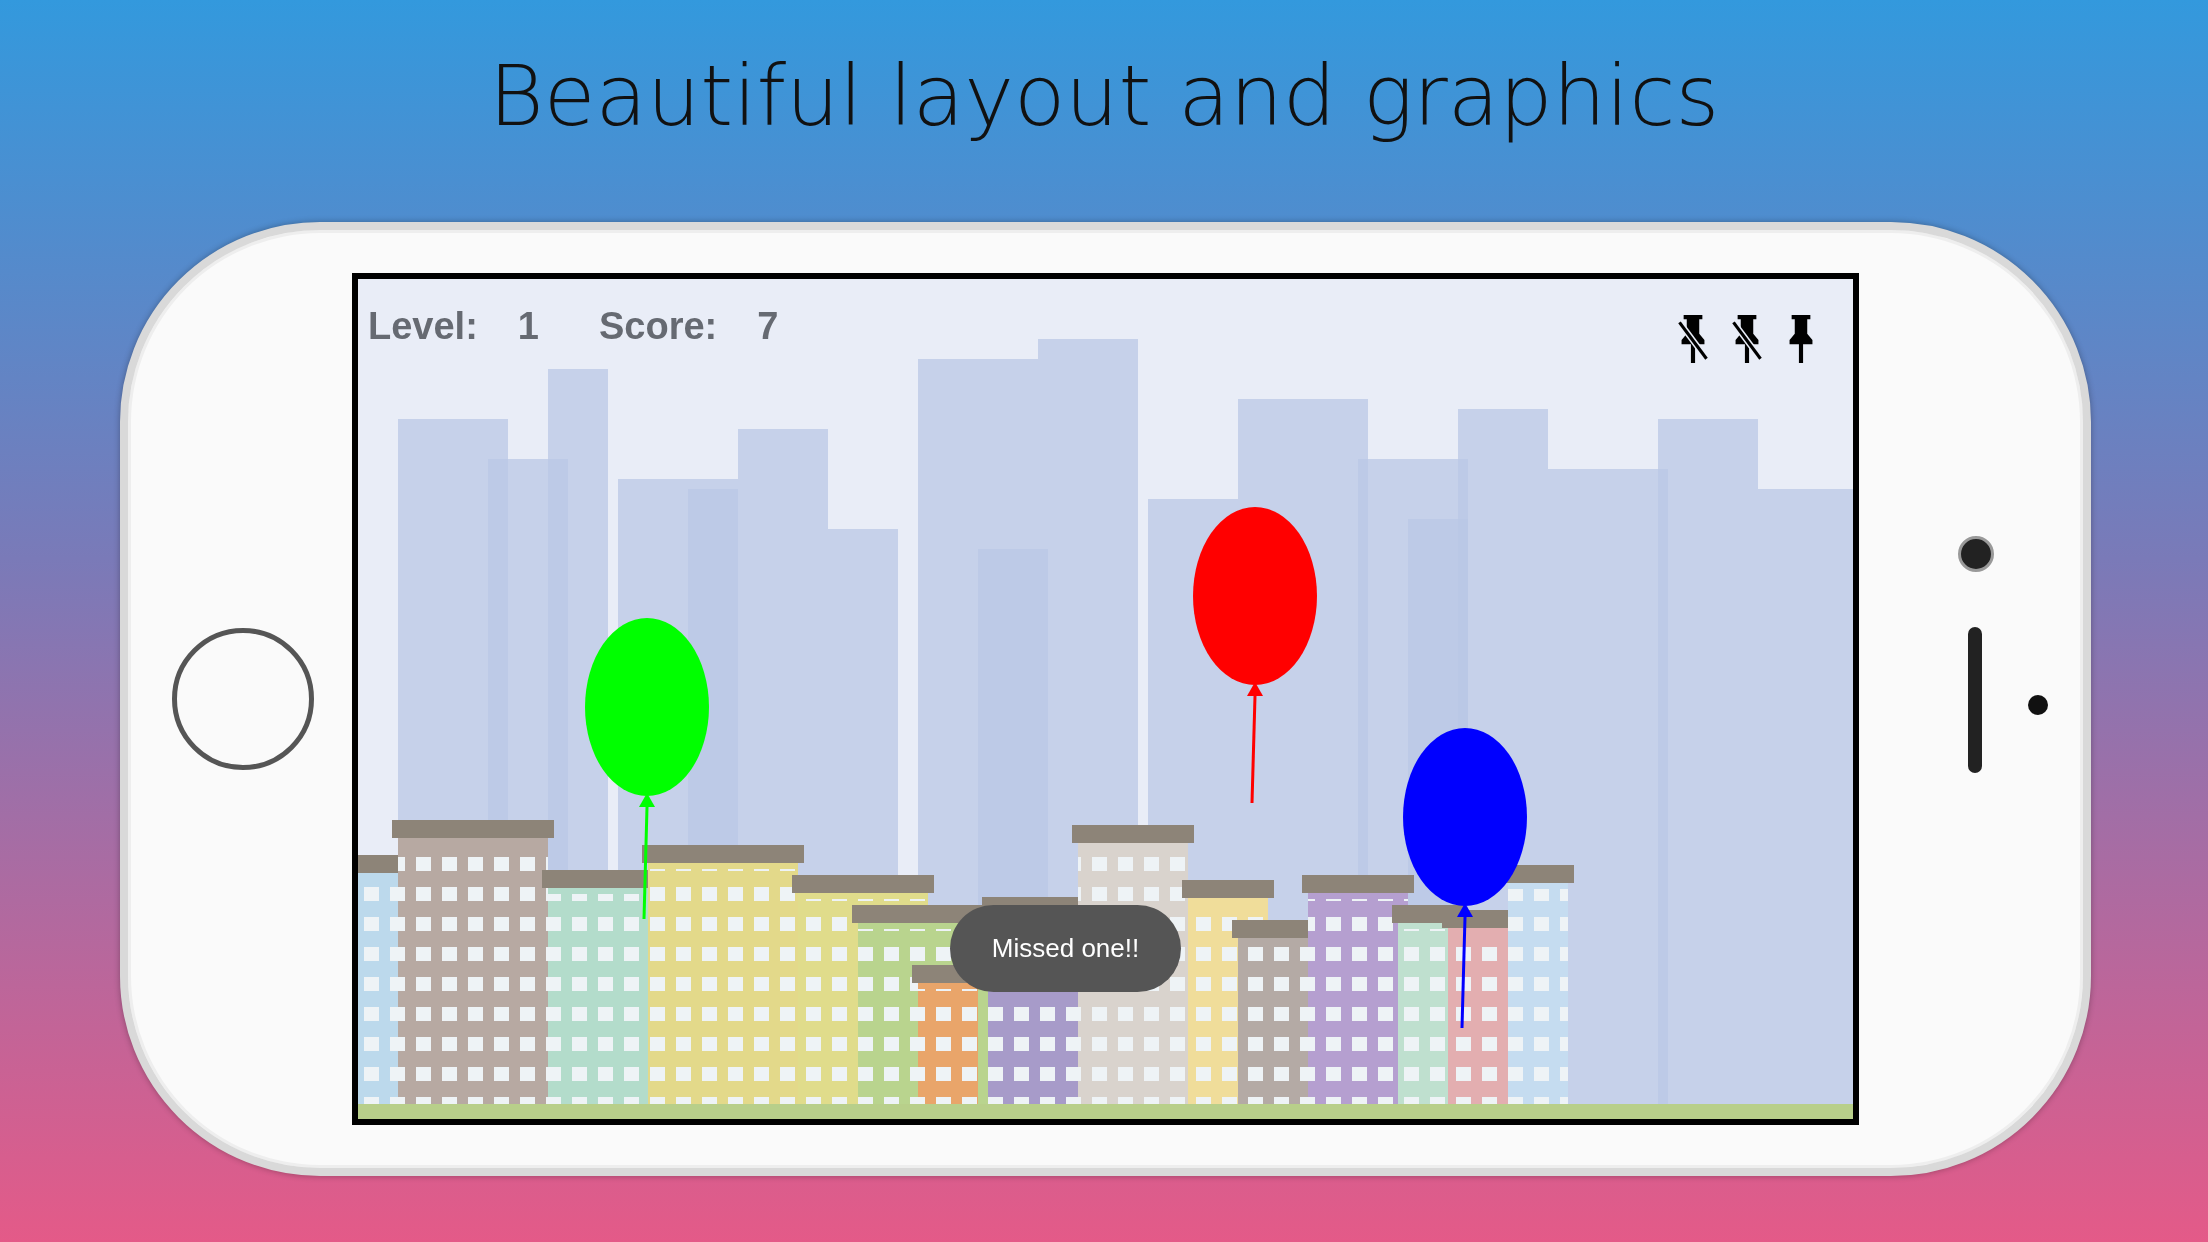 This screenshot has width=2208, height=1242. Describe the element at coordinates (658, 326) in the screenshot. I see `score-label: Score:` at that location.